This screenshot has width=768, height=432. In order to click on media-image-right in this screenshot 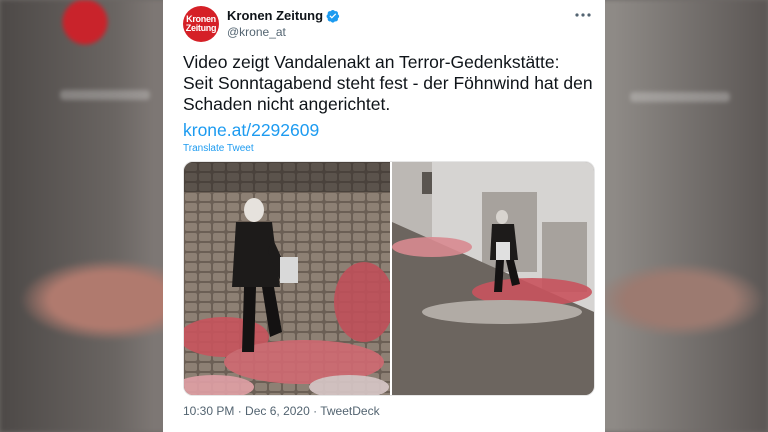, I will do `click(493, 278)`.